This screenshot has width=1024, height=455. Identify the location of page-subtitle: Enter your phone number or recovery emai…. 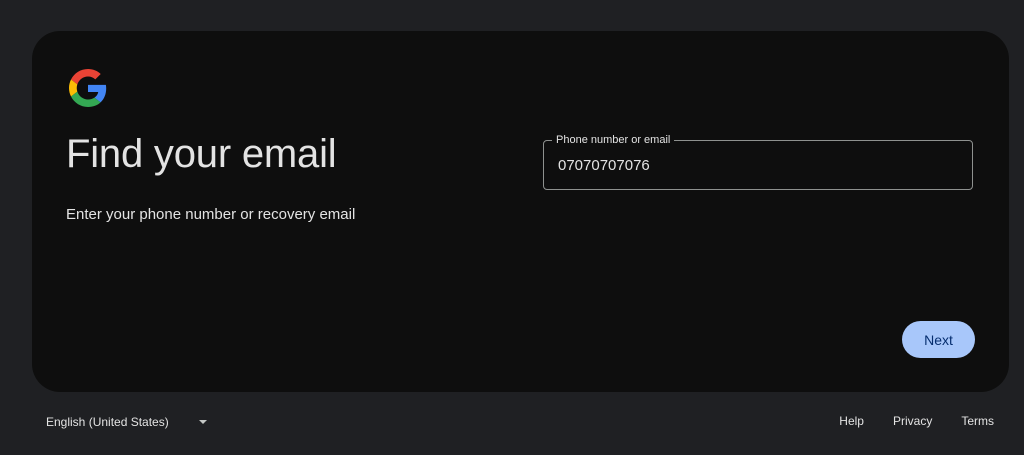
(211, 214).